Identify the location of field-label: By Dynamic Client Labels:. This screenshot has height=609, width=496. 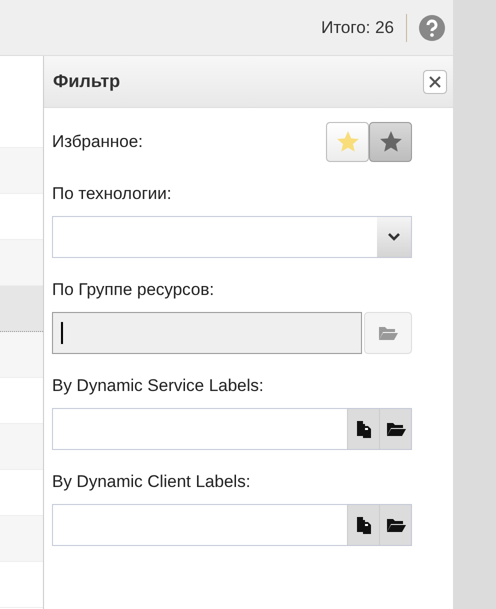
(152, 482).